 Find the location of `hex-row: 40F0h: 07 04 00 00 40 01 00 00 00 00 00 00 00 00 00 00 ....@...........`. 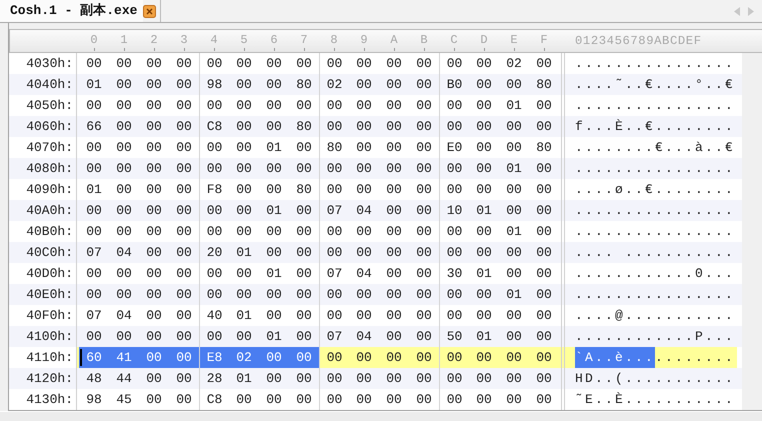

hex-row: 40F0h: 07 04 00 00 40 01 00 00 00 00 00 00 00 00 00 00 ....@........... is located at coordinates (375, 315).